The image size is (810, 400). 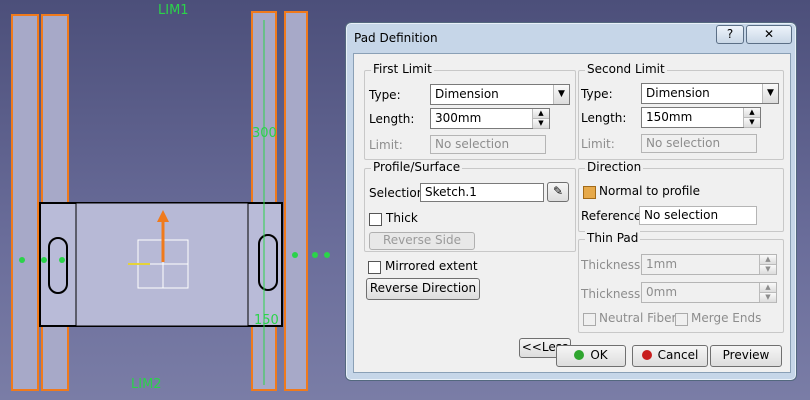 I want to click on cancel-icon, so click(x=646, y=355).